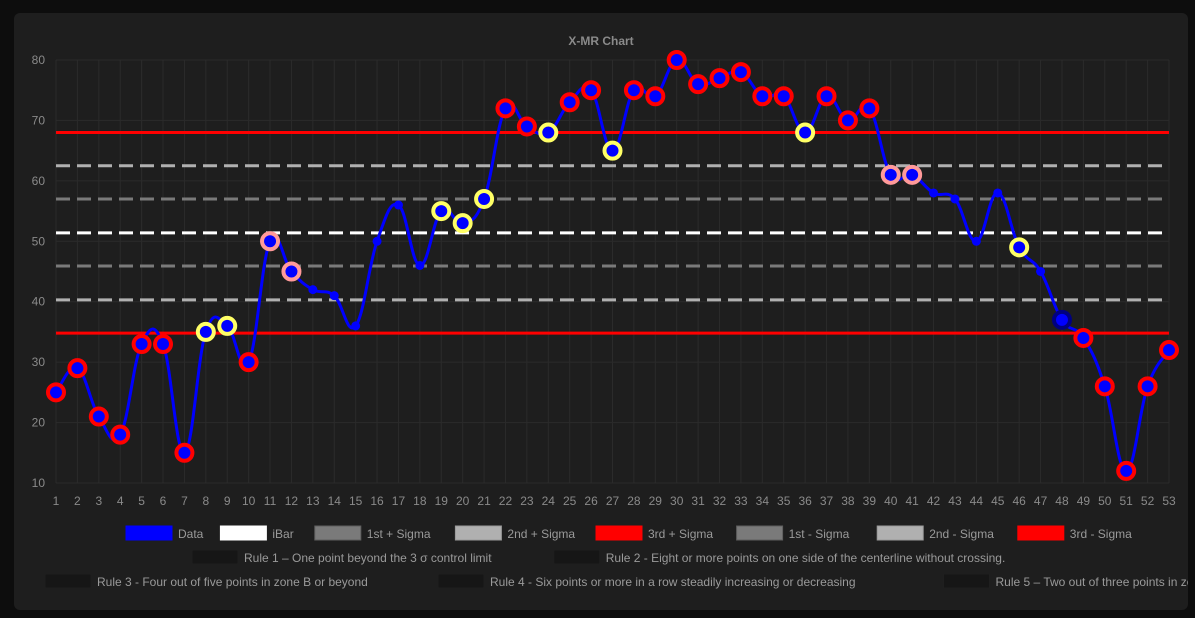 The height and width of the screenshot is (618, 1195). I want to click on x-tick-label: 23, so click(527, 501).